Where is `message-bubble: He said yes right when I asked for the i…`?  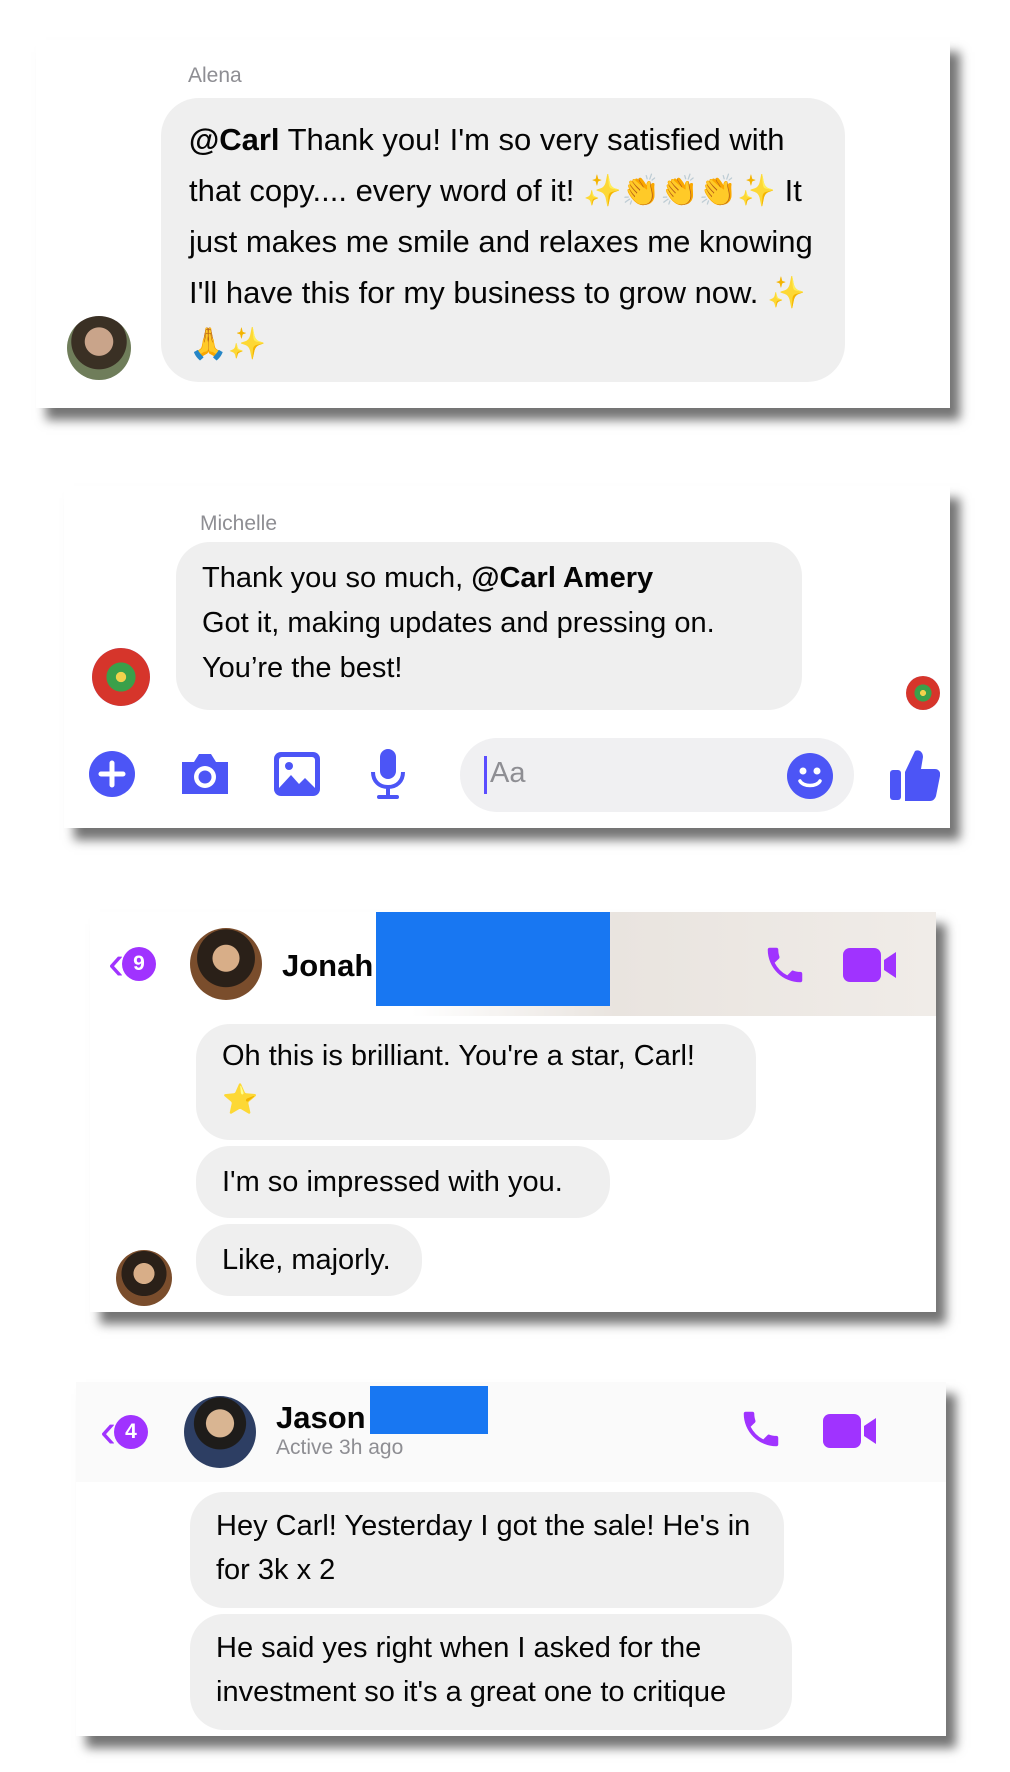 message-bubble: He said yes right when I asked for the i… is located at coordinates (491, 1672).